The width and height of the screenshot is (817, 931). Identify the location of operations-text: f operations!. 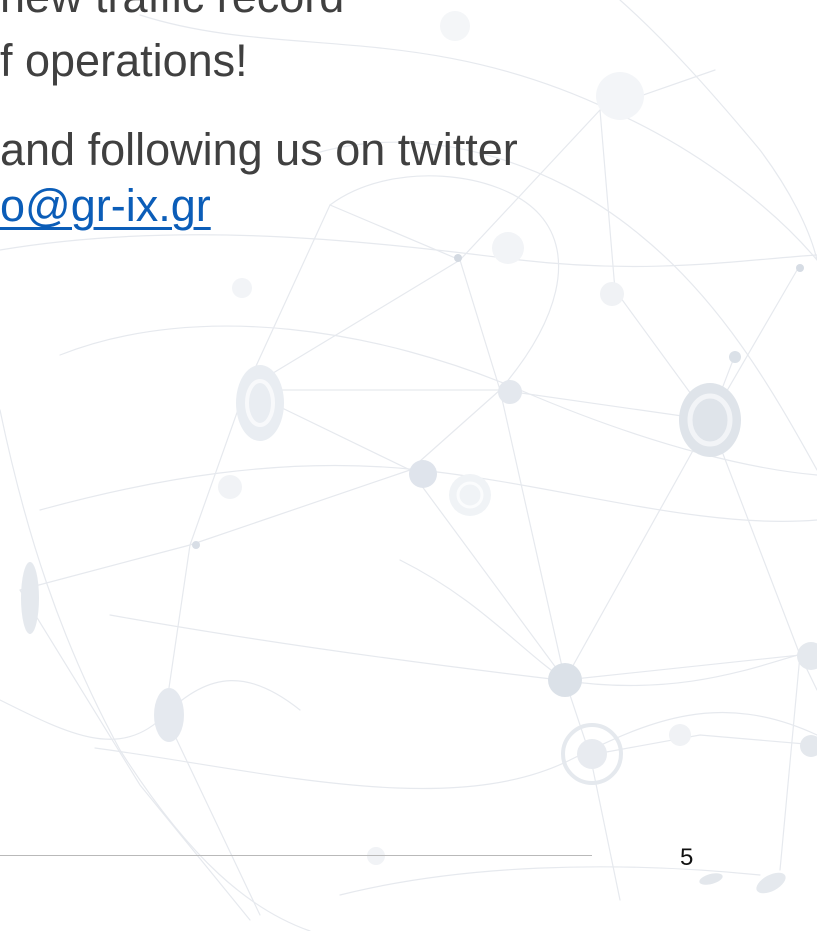
(124, 60).